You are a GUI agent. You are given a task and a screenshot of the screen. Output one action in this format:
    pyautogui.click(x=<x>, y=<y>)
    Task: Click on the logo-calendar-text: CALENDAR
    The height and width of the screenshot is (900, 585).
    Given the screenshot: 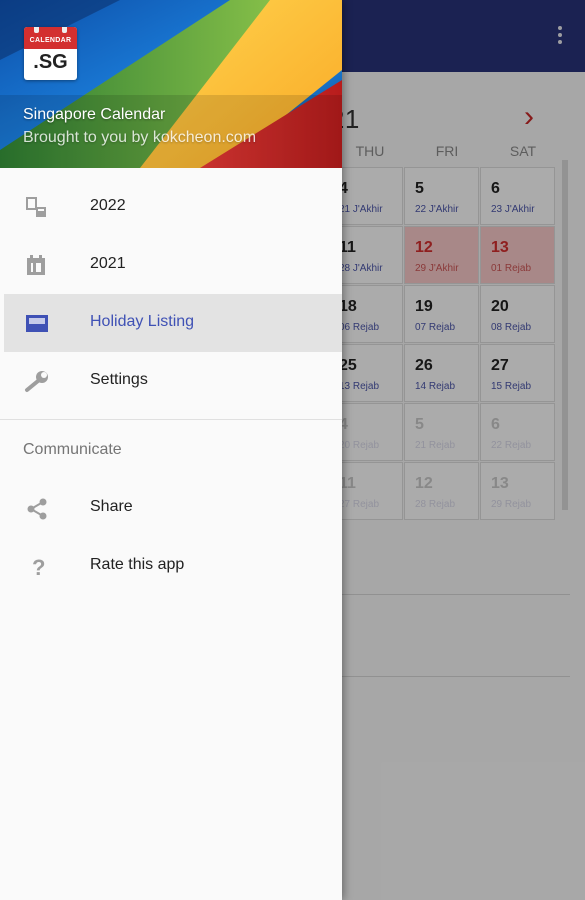 What is the action you would take?
    pyautogui.click(x=50, y=40)
    